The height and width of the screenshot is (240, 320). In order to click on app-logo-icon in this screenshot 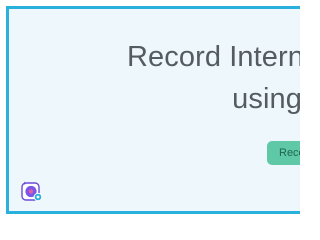, I will do `click(32, 191)`.